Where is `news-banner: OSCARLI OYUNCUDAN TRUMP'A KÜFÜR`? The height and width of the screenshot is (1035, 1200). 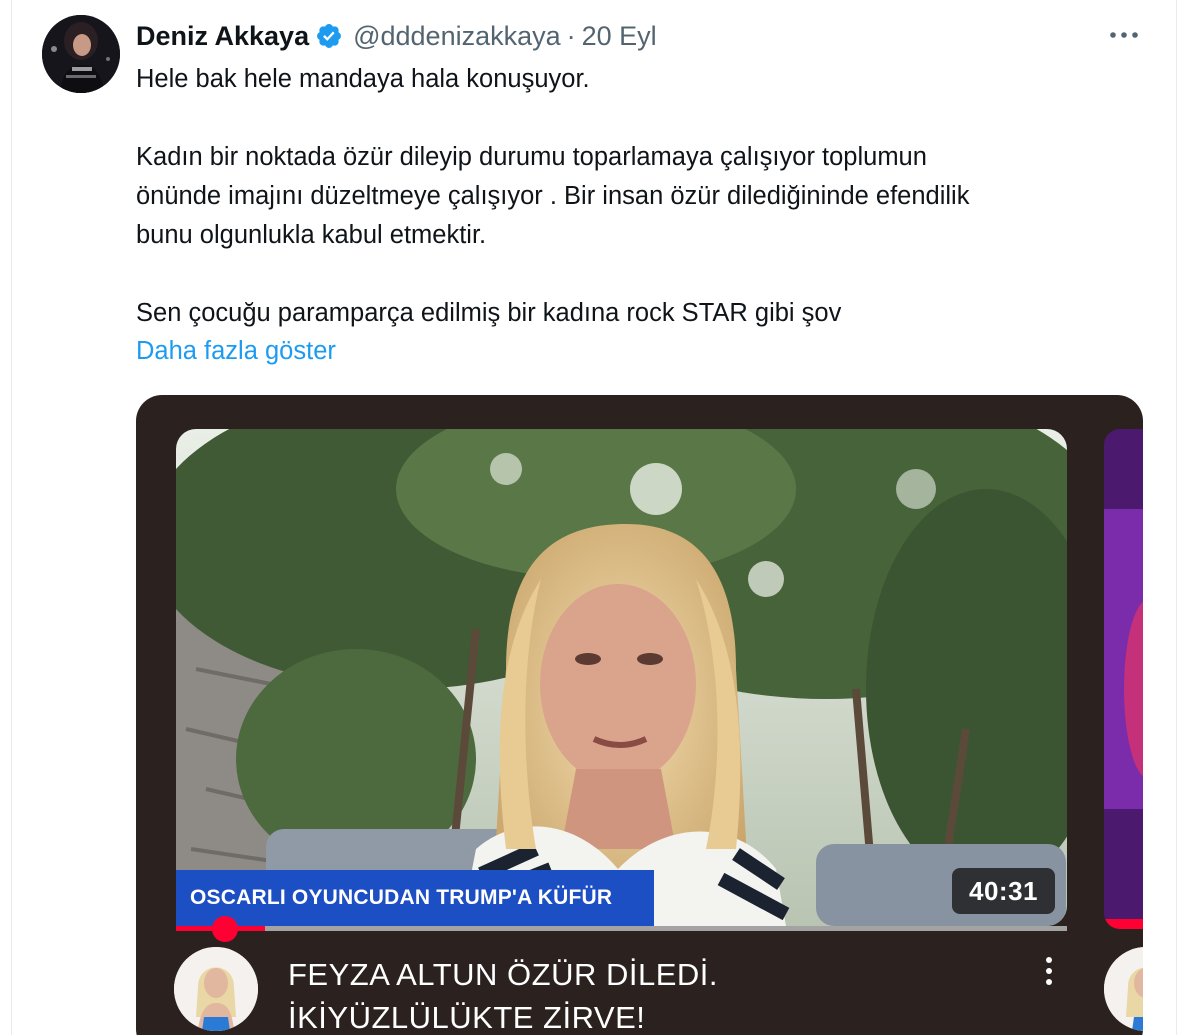 news-banner: OSCARLI OYUNCUDAN TRUMP'A KÜFÜR is located at coordinates (415, 898).